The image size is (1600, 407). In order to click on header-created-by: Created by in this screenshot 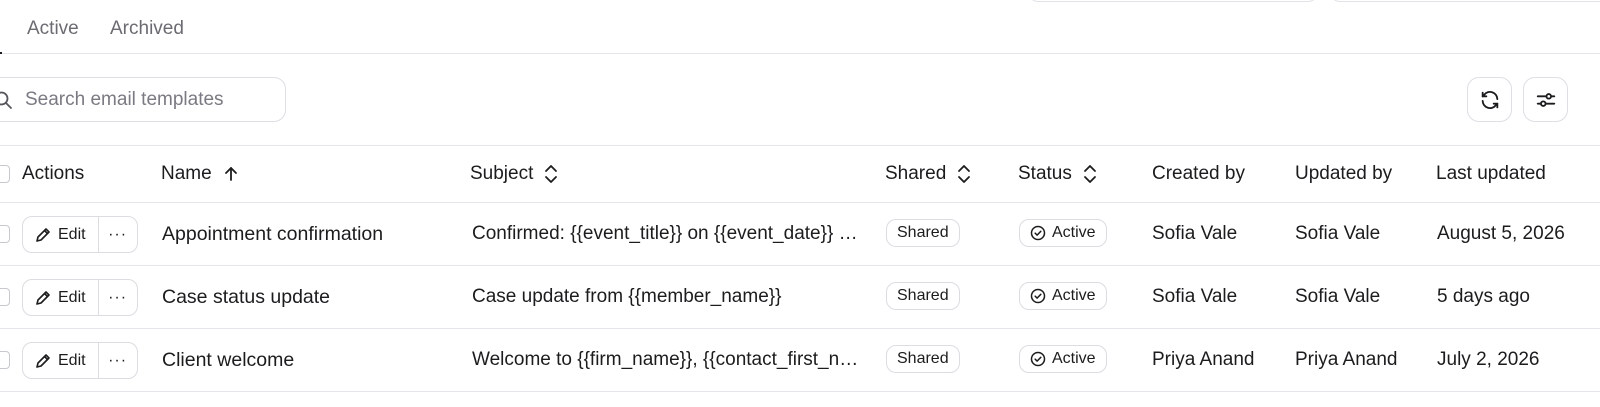, I will do `click(1198, 174)`.